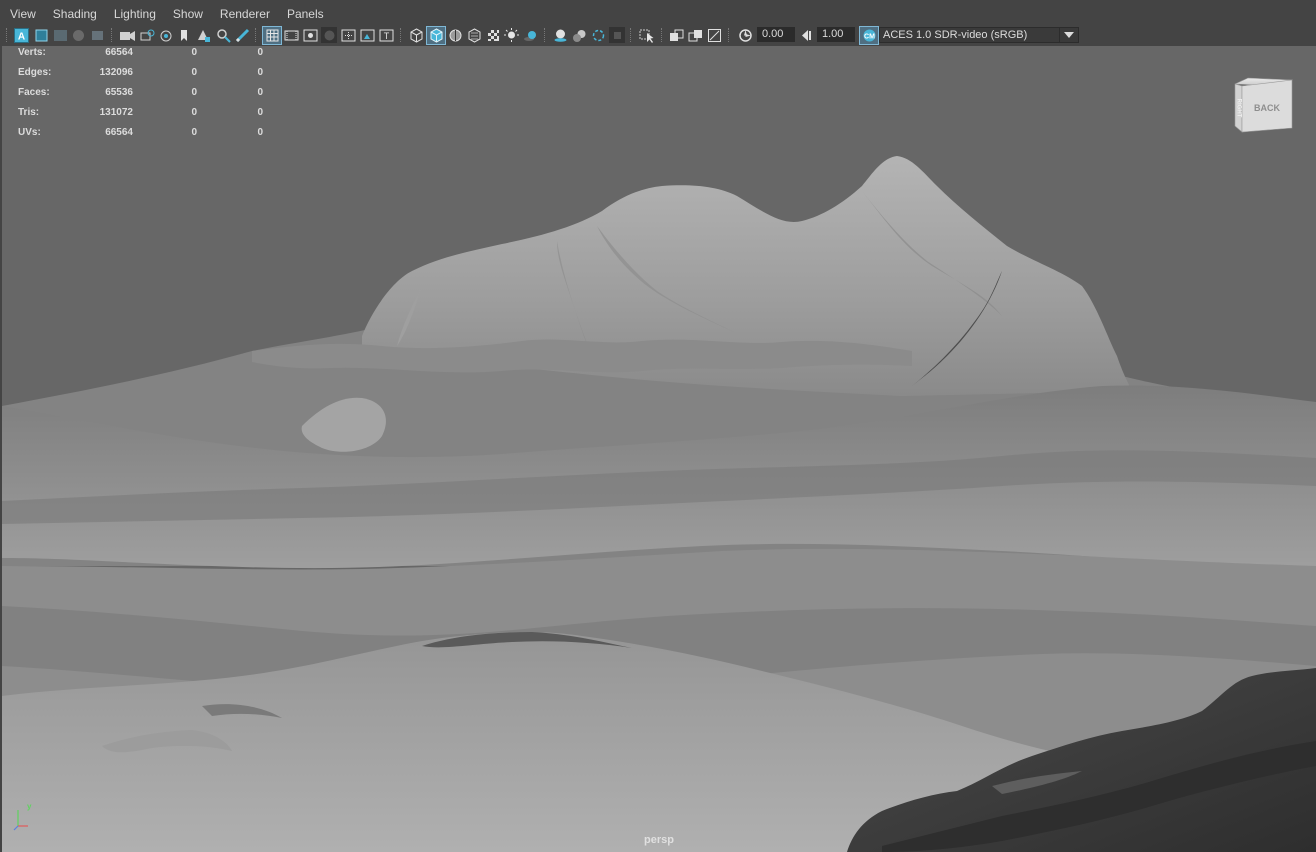 The width and height of the screenshot is (1316, 852). What do you see at coordinates (560, 35) in the screenshot?
I see `screen-space-ao-icon` at bounding box center [560, 35].